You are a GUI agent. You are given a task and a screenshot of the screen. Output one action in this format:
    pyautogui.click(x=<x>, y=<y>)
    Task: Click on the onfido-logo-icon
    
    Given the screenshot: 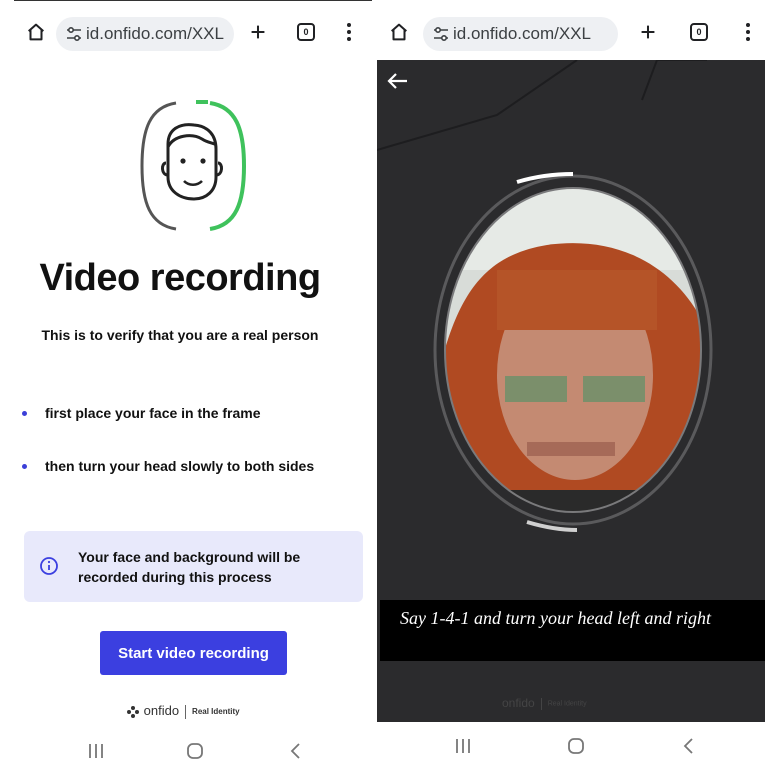 What is the action you would take?
    pyautogui.click(x=133, y=711)
    